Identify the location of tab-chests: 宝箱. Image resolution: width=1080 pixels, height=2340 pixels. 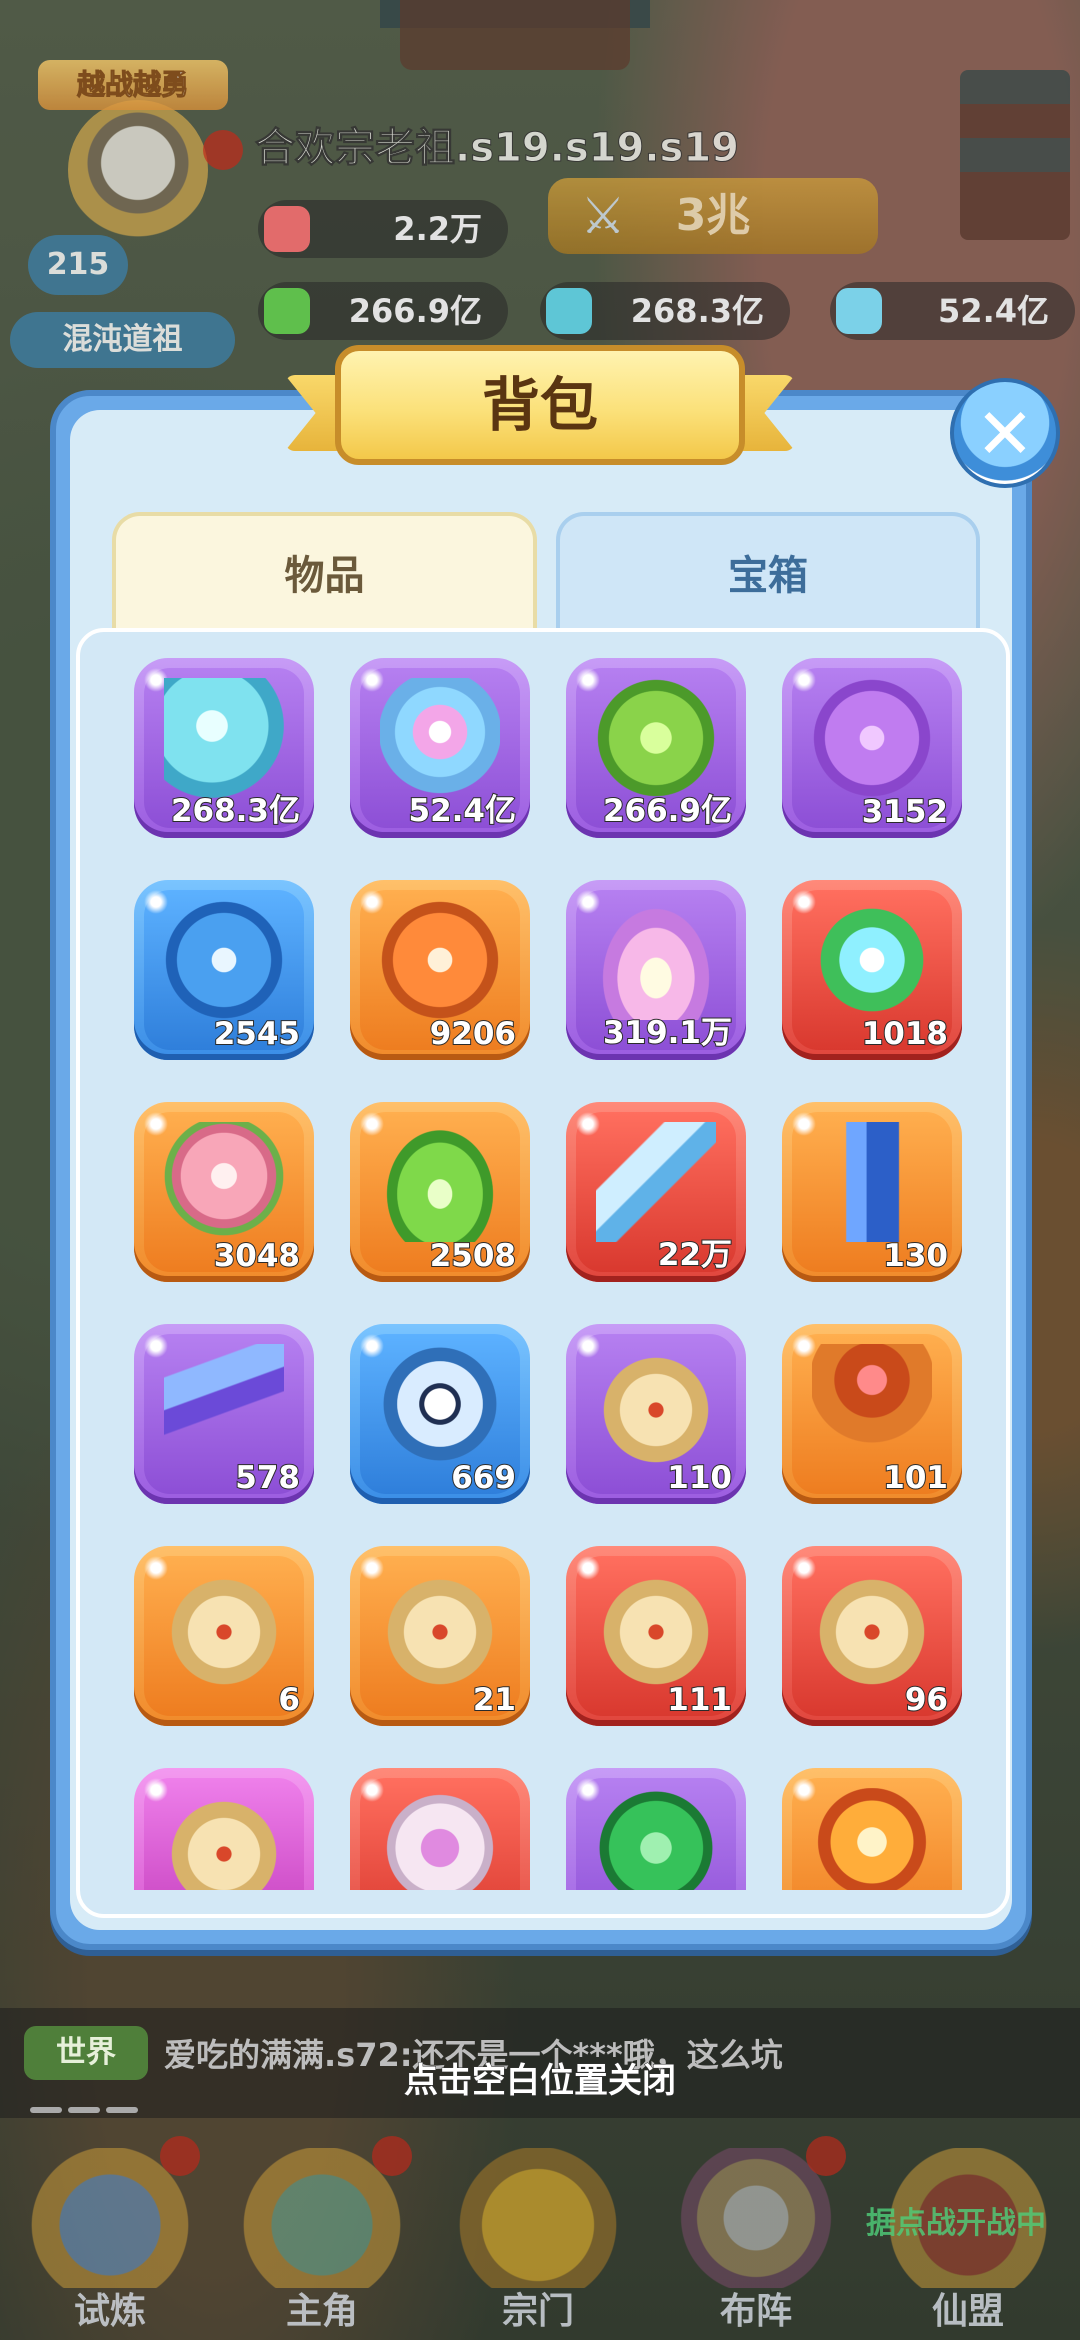
(768, 572).